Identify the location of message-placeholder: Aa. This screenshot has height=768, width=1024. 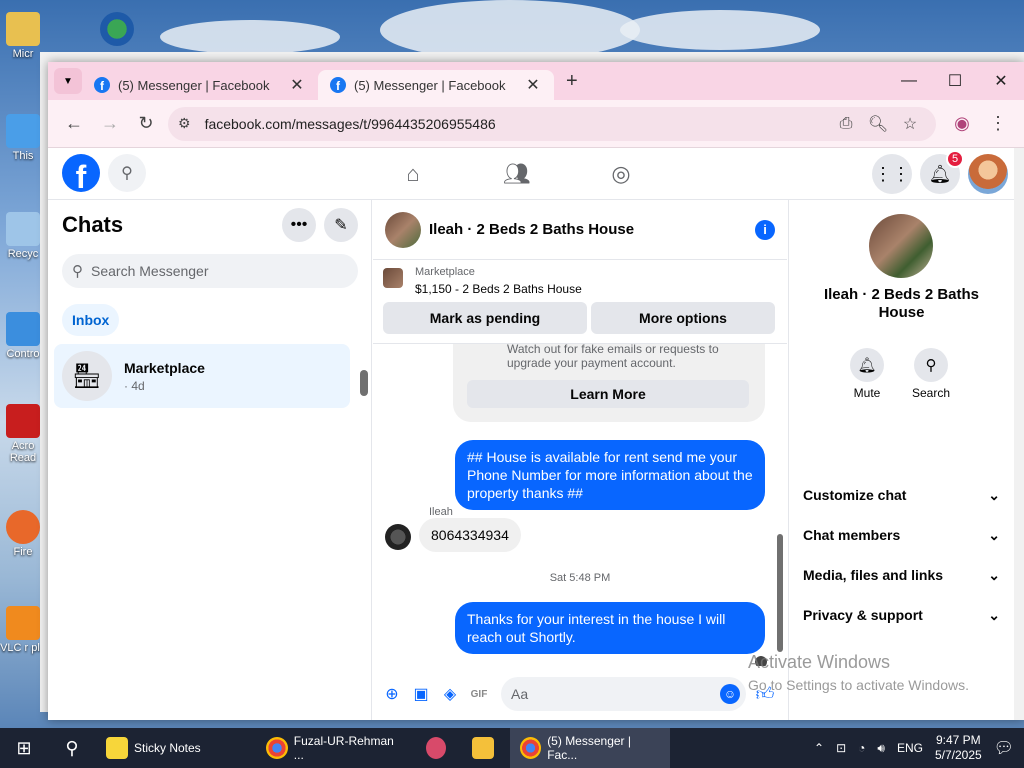
(520, 694).